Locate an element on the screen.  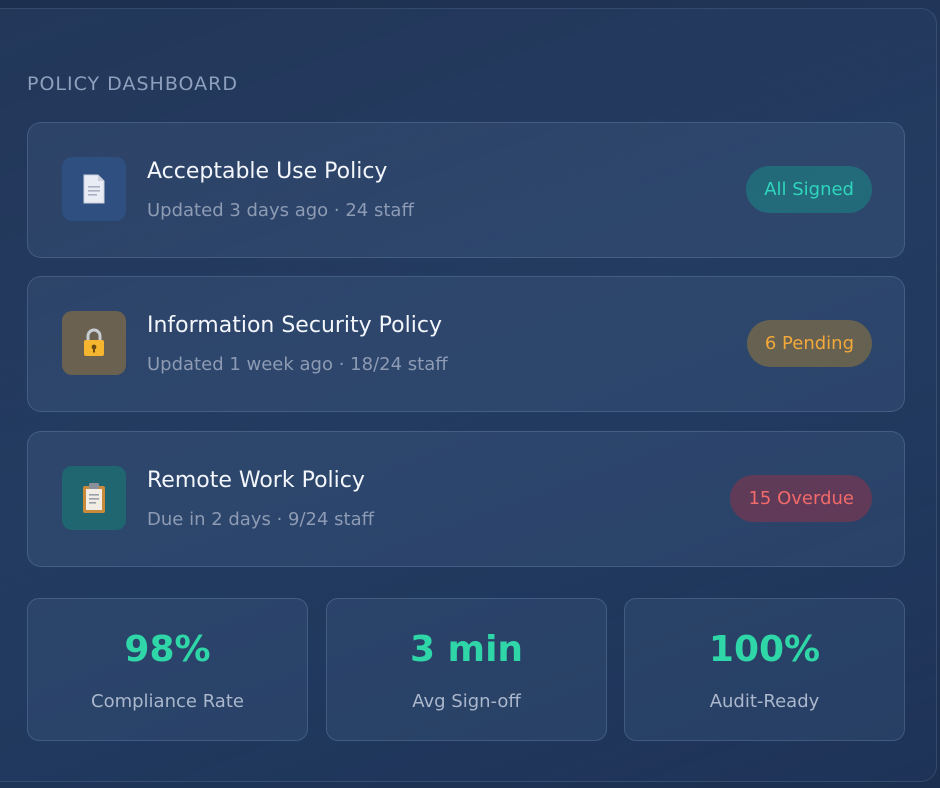
page-title: POLICY DASHBOARD is located at coordinates (132, 84).